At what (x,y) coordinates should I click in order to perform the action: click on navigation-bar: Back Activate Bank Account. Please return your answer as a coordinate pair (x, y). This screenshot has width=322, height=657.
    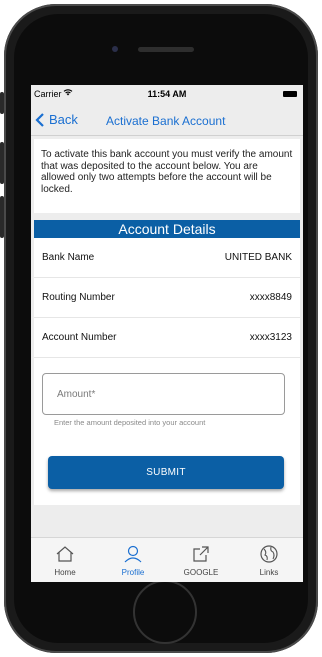
    Looking at the image, I should click on (167, 120).